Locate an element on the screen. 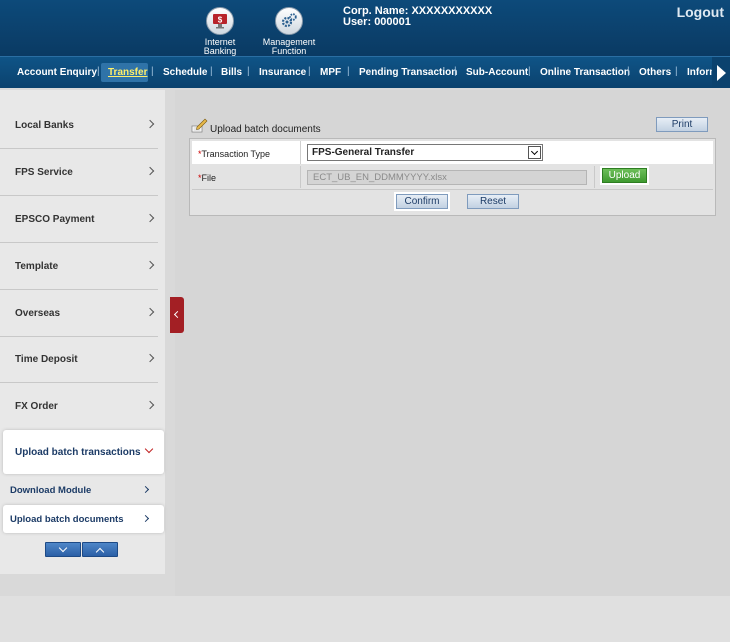  transaction-type-select: FPS-General Transfer is located at coordinates (425, 152).